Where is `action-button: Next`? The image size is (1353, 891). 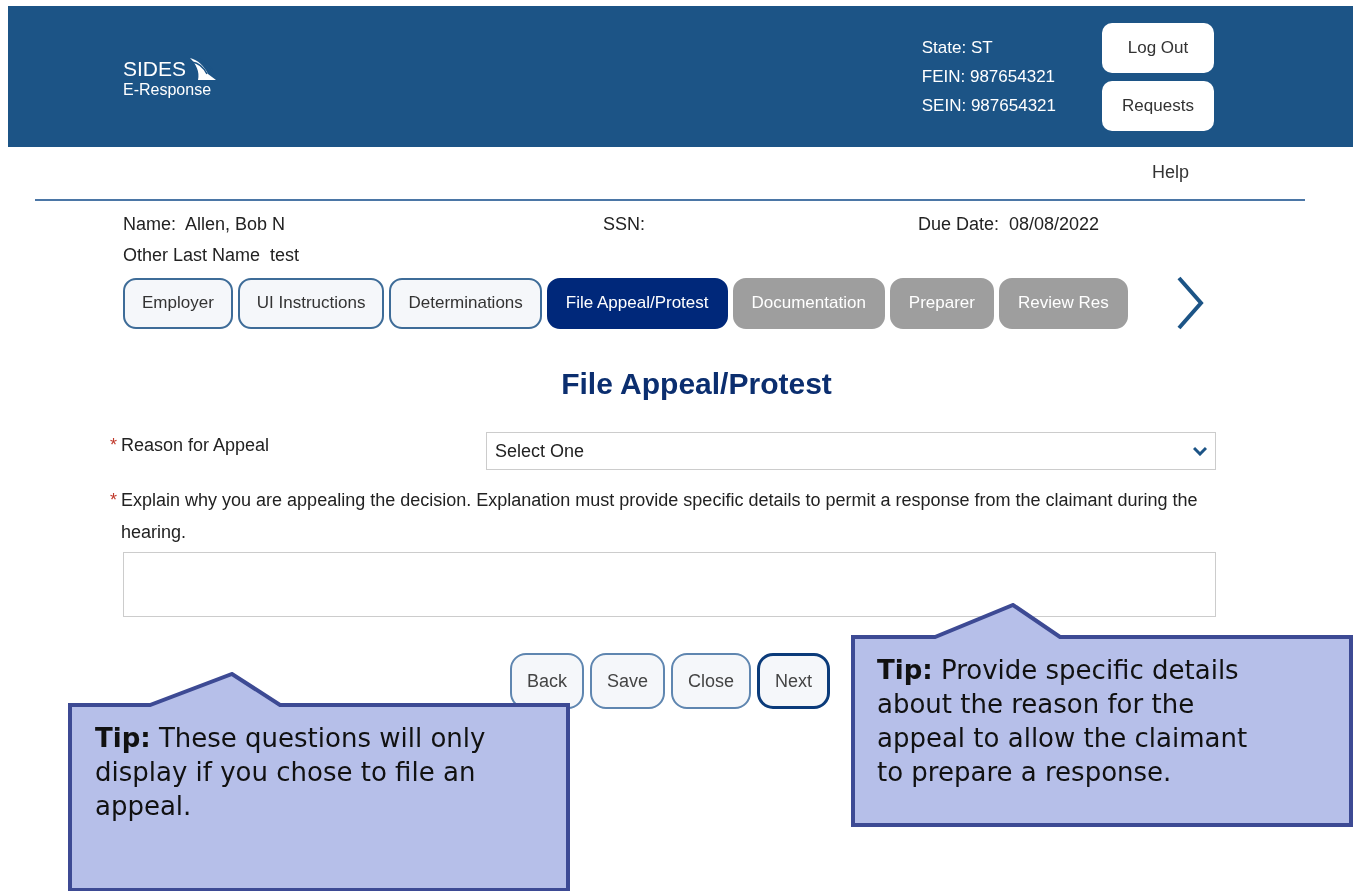 action-button: Next is located at coordinates (794, 681).